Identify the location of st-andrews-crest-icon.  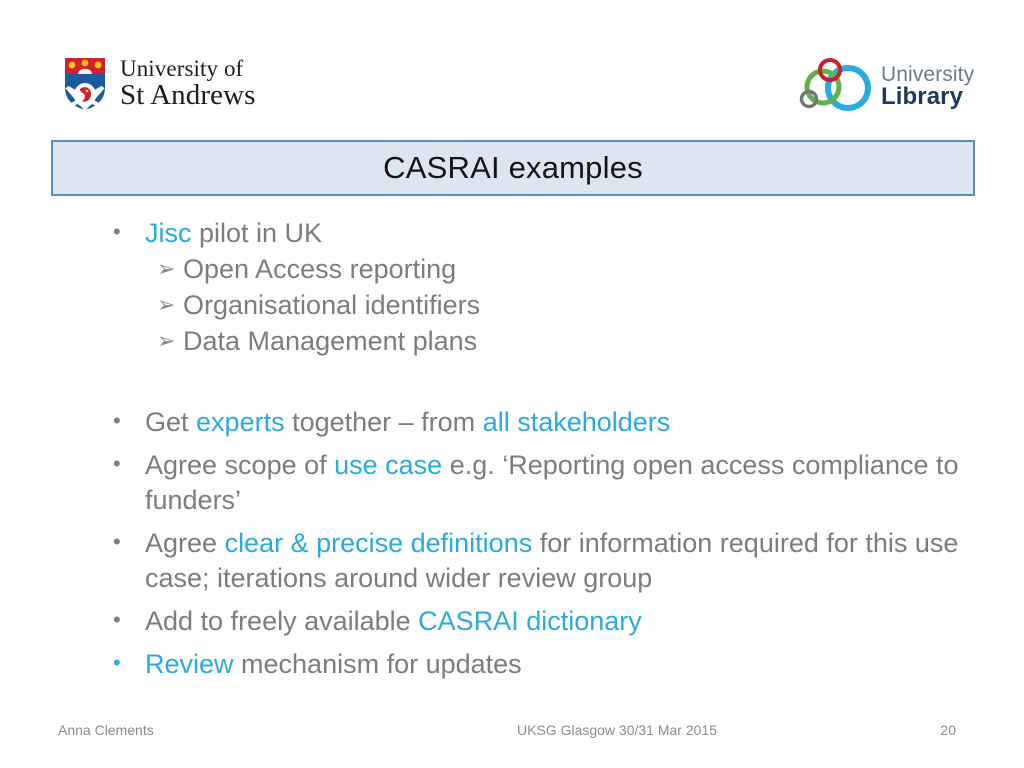
(85, 84).